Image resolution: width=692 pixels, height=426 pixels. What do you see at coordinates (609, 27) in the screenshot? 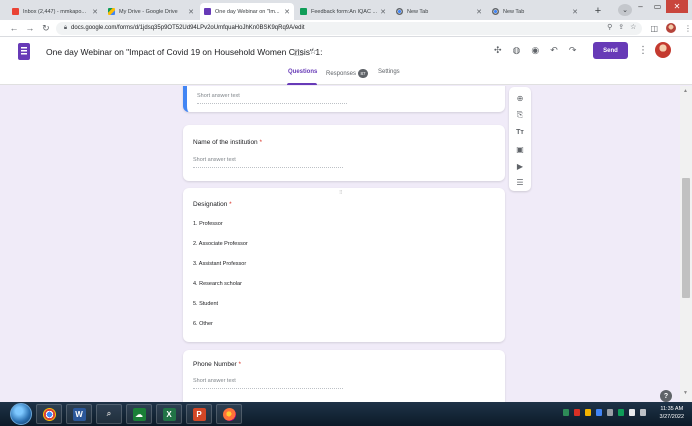
I see `zoom-icon: ⚲` at bounding box center [609, 27].